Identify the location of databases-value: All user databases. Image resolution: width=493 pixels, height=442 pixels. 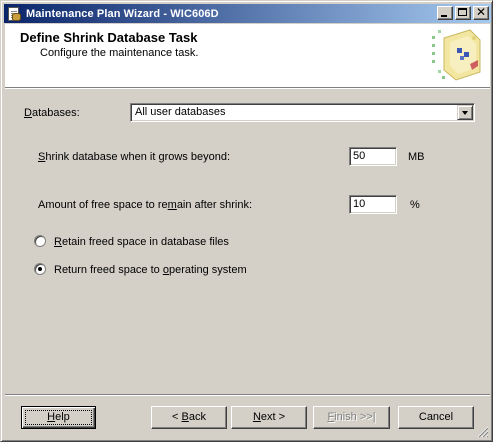
(180, 112).